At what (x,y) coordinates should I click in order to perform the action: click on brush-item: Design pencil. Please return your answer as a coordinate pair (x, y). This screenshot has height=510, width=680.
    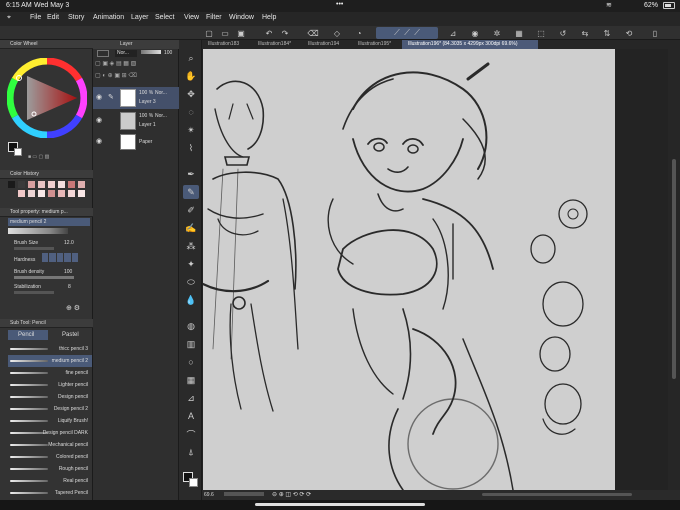
    Looking at the image, I should click on (50, 397).